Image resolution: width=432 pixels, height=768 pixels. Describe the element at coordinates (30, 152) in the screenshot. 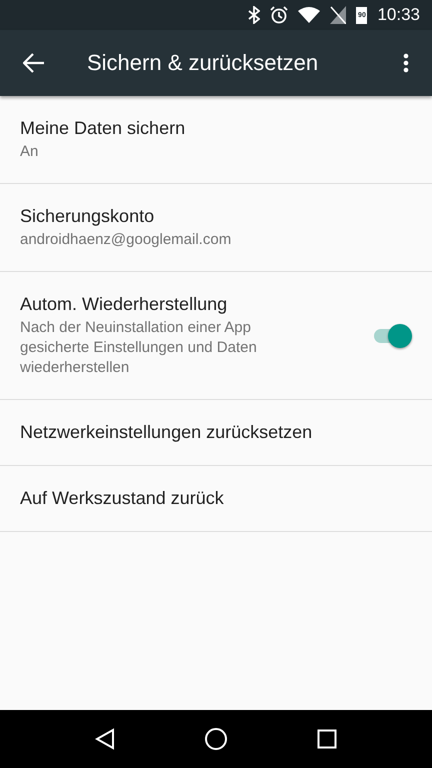

I see `setting-summary: An` at that location.